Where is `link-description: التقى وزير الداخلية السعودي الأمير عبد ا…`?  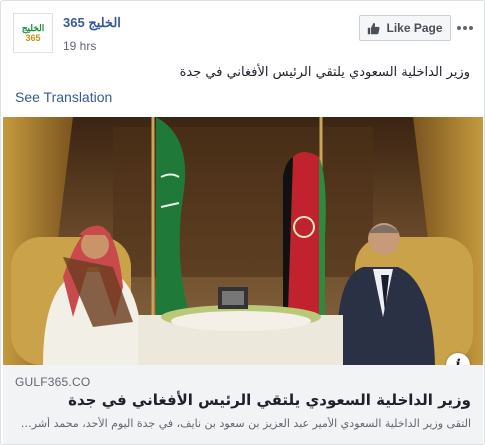
link-description: التقى وزير الداخلية السعودي الأمير عبد ا… is located at coordinates (243, 423).